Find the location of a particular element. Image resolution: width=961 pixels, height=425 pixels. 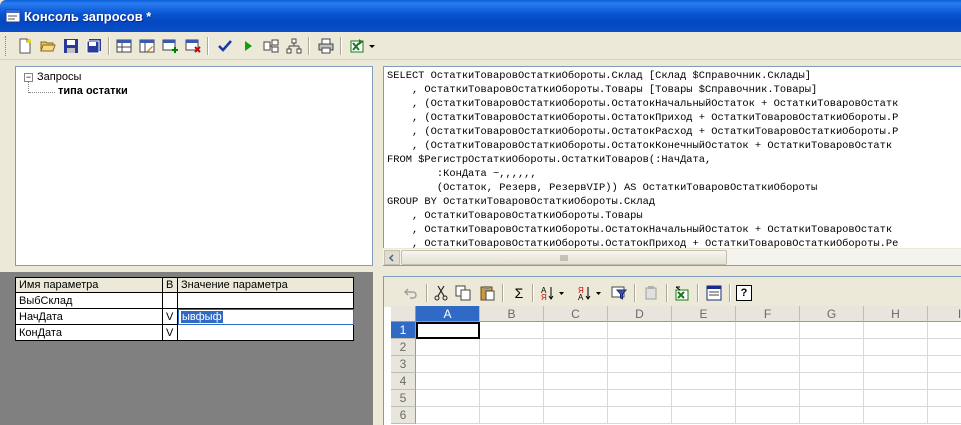

column-header: H is located at coordinates (896, 314).